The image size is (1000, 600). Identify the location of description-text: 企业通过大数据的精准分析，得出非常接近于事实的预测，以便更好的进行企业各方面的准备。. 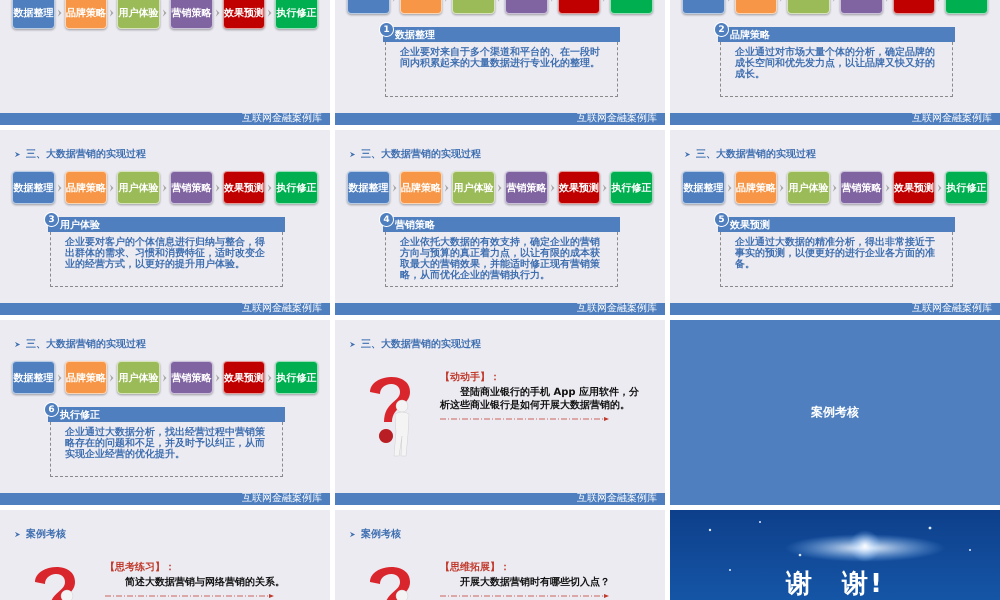
(835, 253).